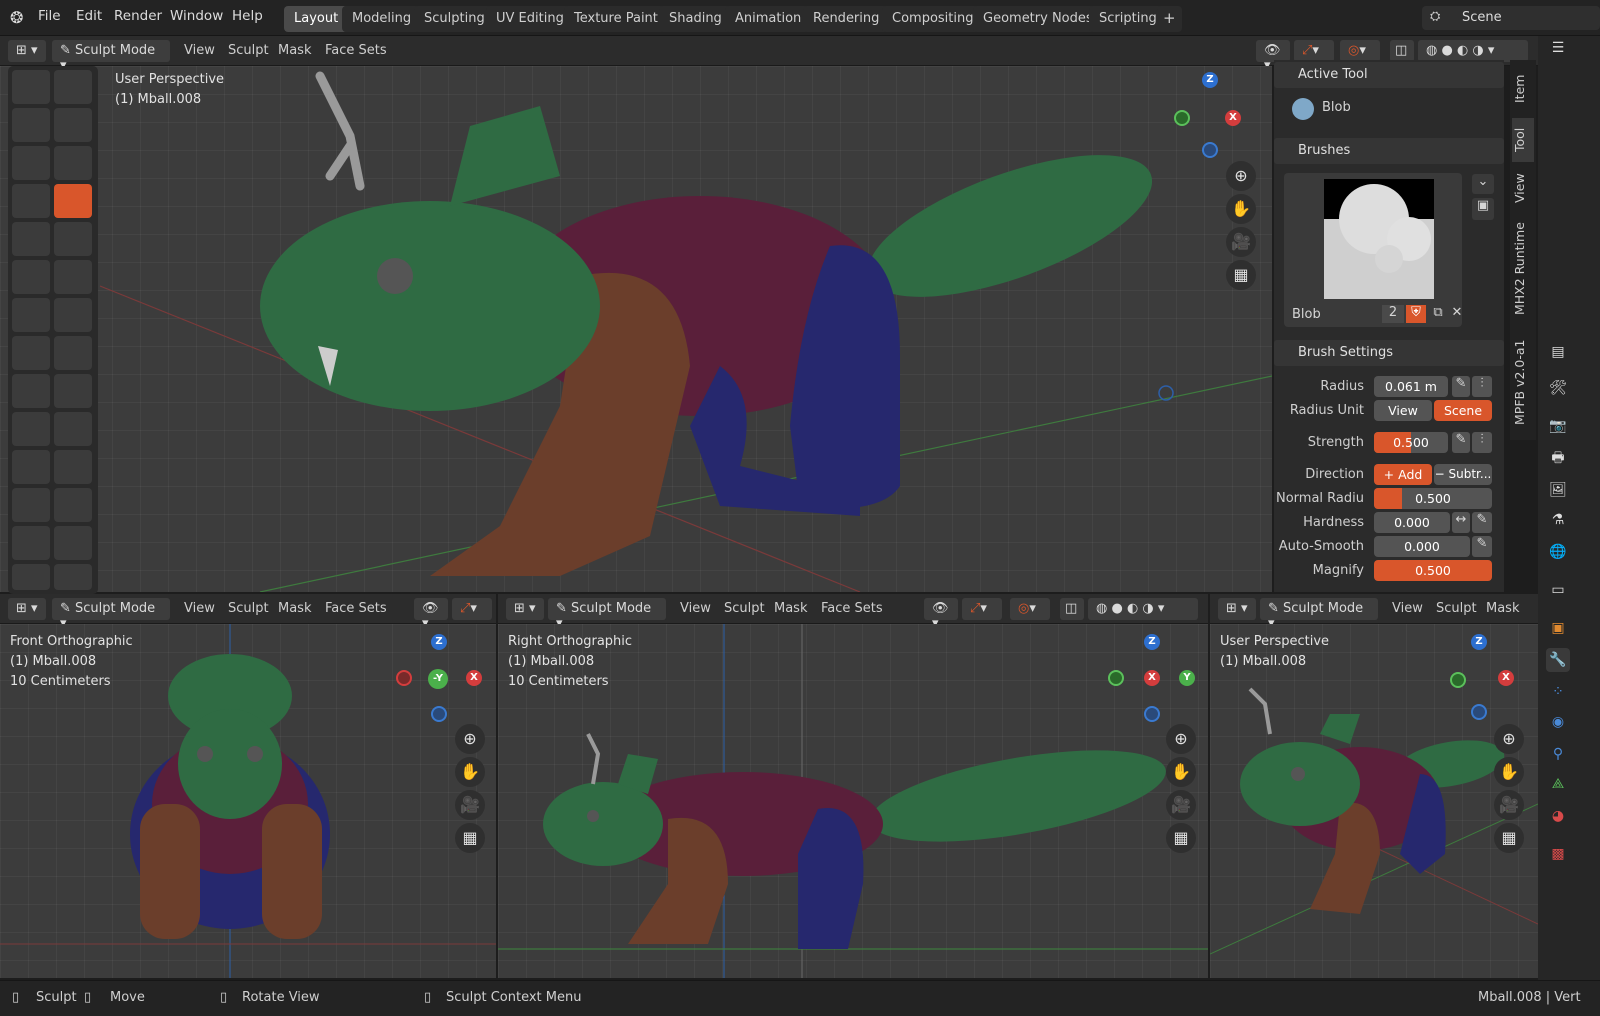 This screenshot has height=1016, width=1600. Describe the element at coordinates (1523, 188) in the screenshot. I see `tab-view: View` at that location.